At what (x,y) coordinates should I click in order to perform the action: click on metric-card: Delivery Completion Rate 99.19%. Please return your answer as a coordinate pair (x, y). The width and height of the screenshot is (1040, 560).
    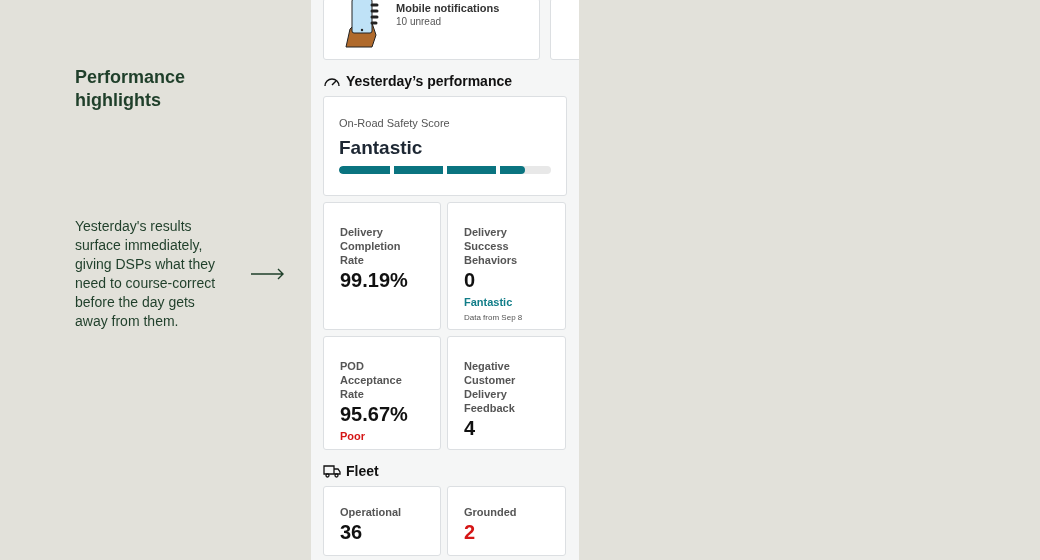
    Looking at the image, I should click on (382, 266).